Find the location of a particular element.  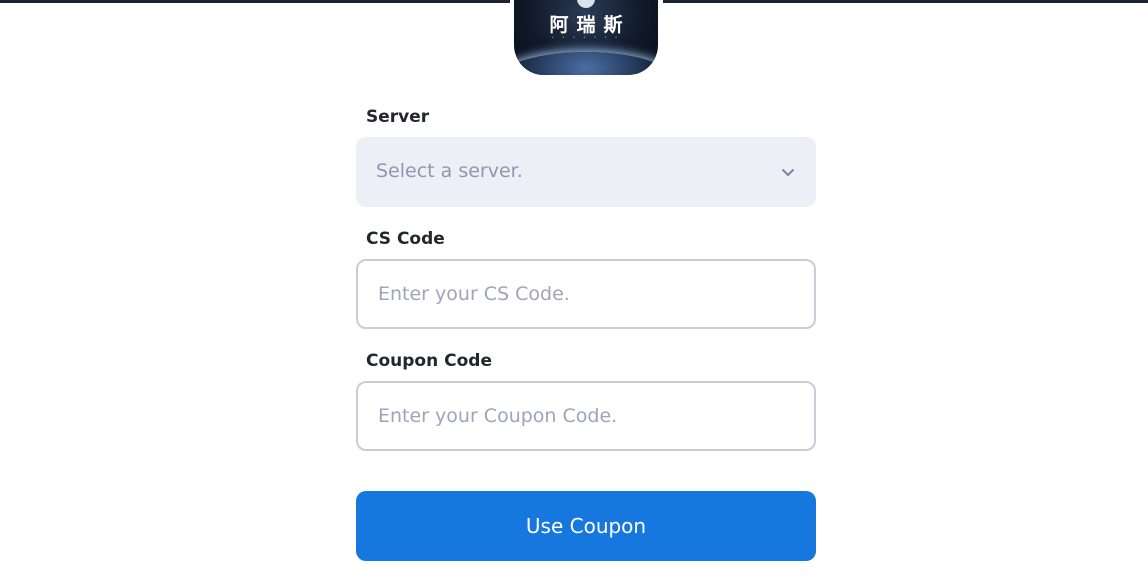

logo-emblem-icon is located at coordinates (586, 4).